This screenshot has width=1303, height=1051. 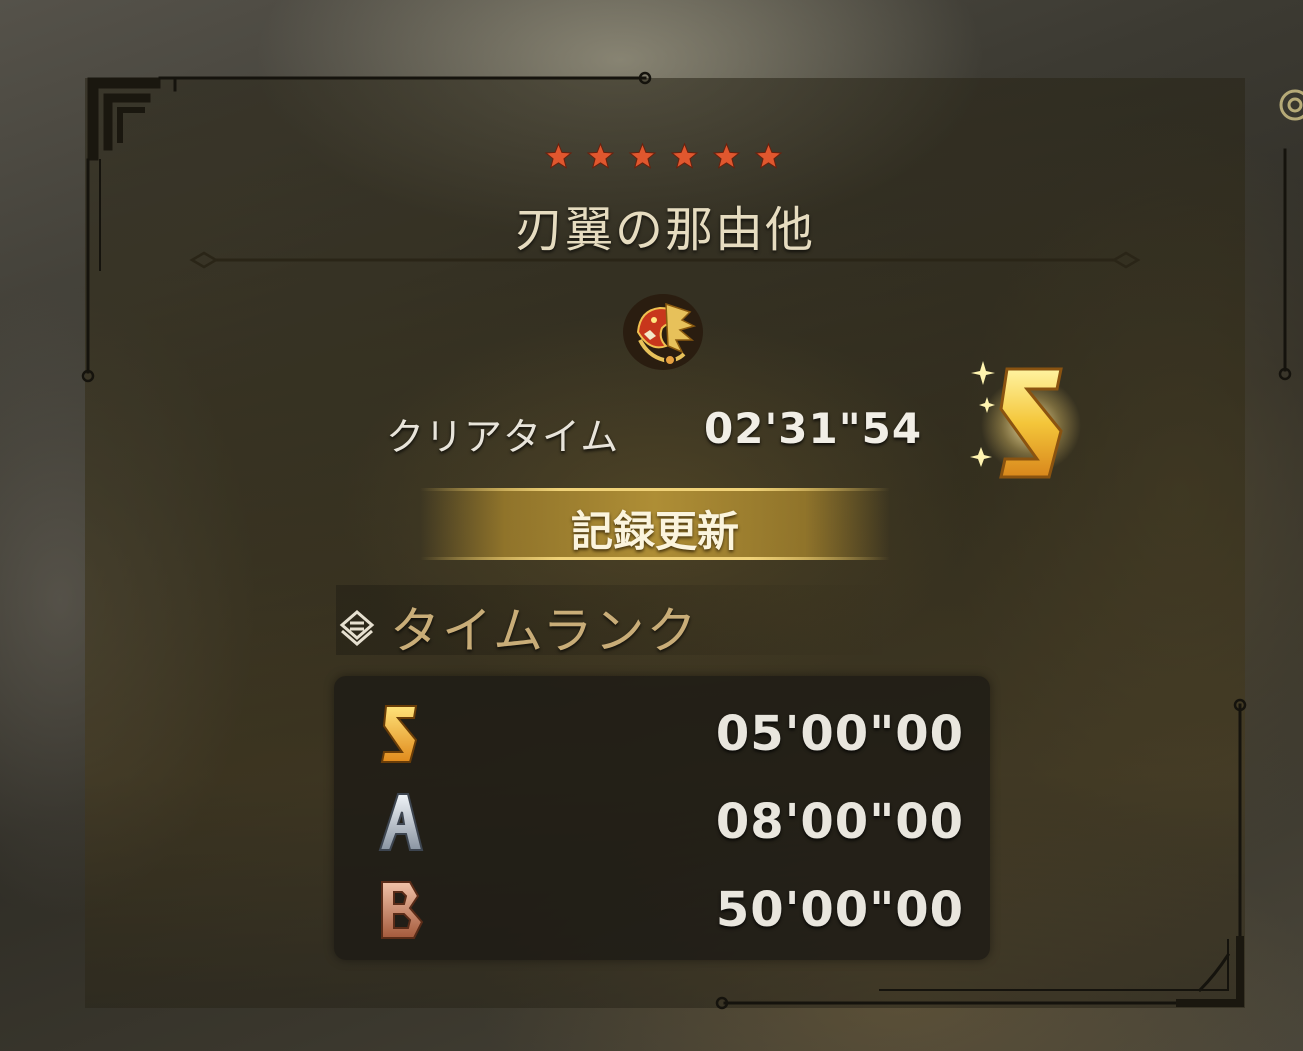 I want to click on rank-a-icon, so click(x=401, y=822).